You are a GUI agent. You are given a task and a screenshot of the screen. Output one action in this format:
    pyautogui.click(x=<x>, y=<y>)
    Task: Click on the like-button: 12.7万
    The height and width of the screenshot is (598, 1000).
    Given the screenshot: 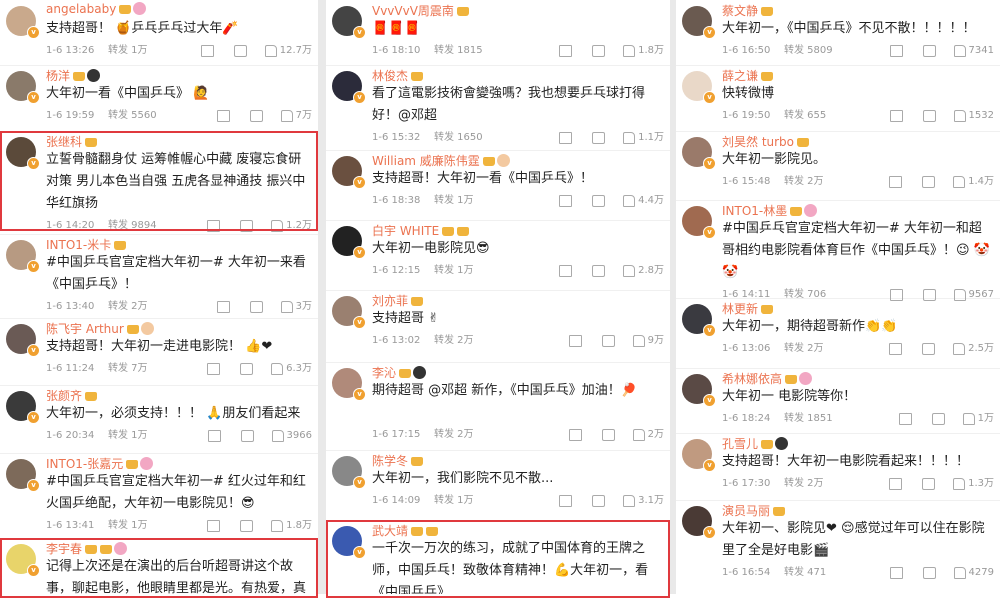 What is the action you would take?
    pyautogui.click(x=288, y=51)
    